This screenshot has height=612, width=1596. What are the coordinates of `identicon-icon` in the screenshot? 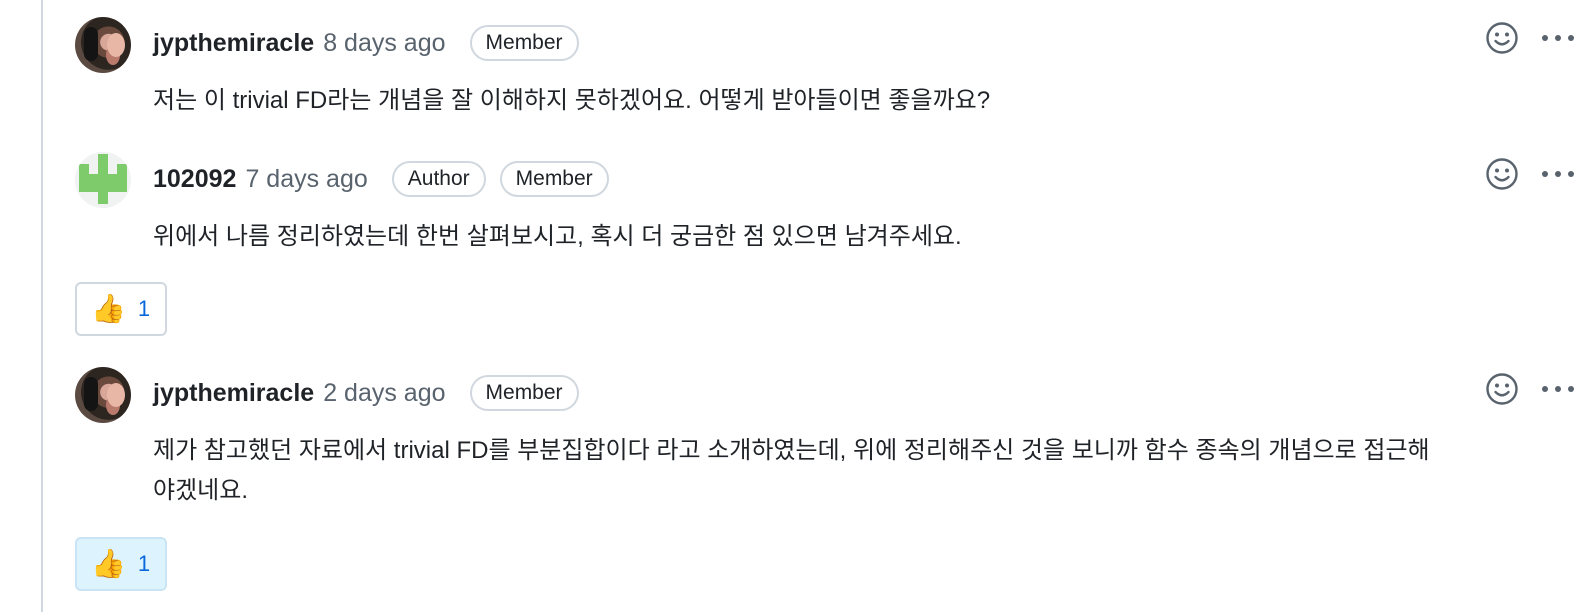 It's located at (103, 180).